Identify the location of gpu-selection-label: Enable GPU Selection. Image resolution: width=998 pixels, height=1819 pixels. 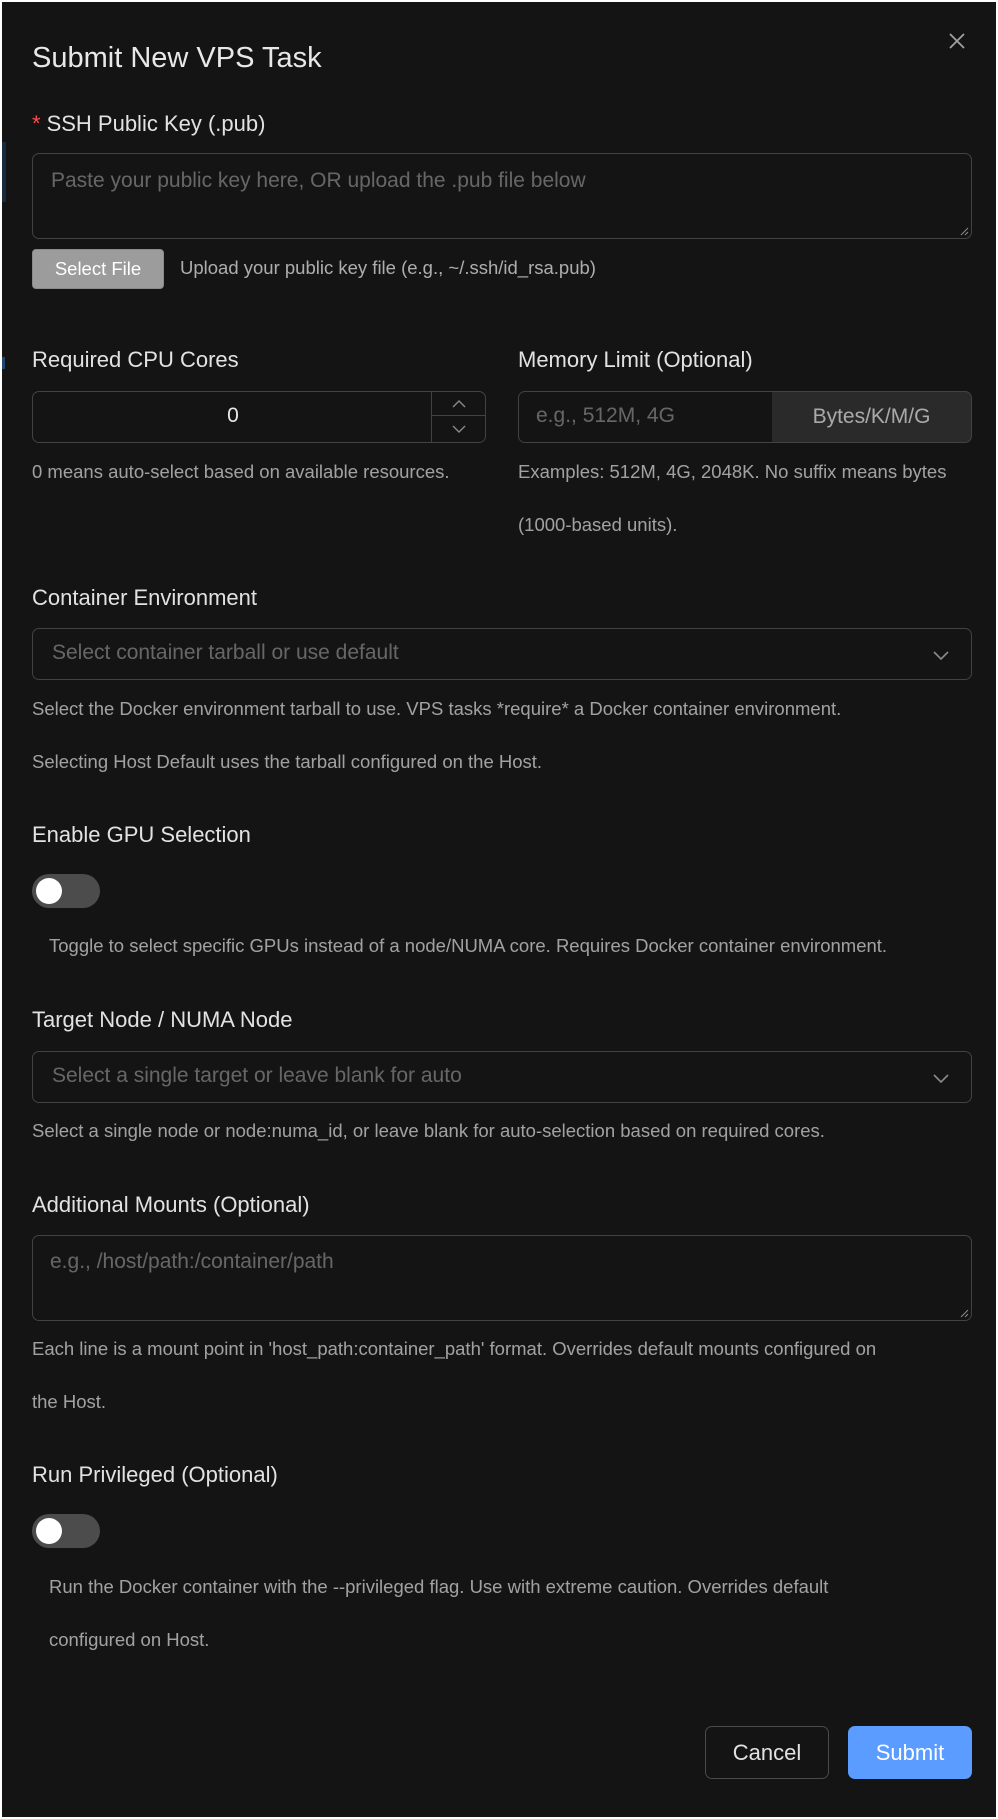
(141, 834).